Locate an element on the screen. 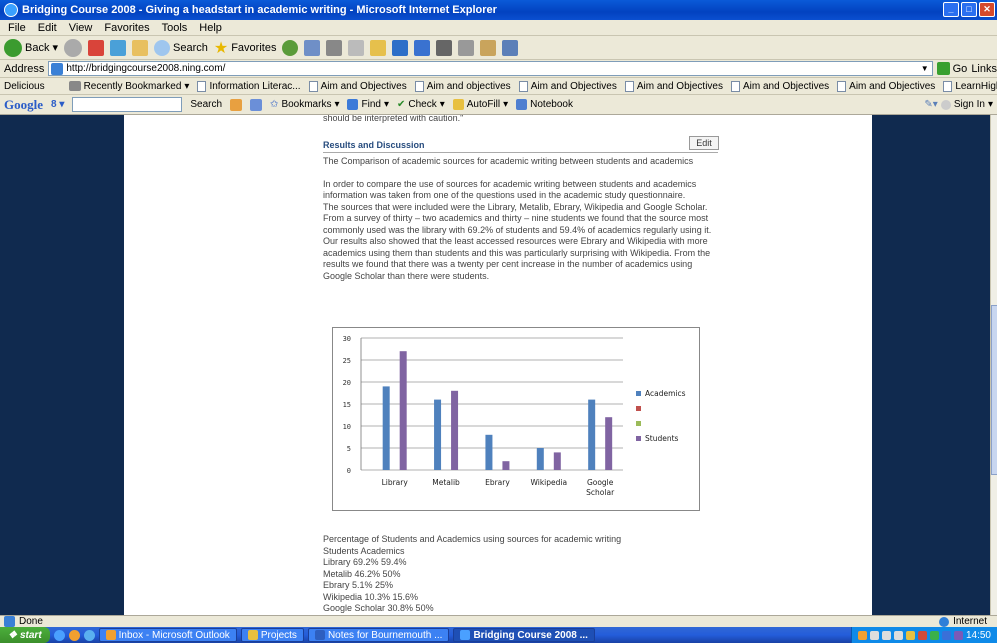  research-icon is located at coordinates (422, 47).